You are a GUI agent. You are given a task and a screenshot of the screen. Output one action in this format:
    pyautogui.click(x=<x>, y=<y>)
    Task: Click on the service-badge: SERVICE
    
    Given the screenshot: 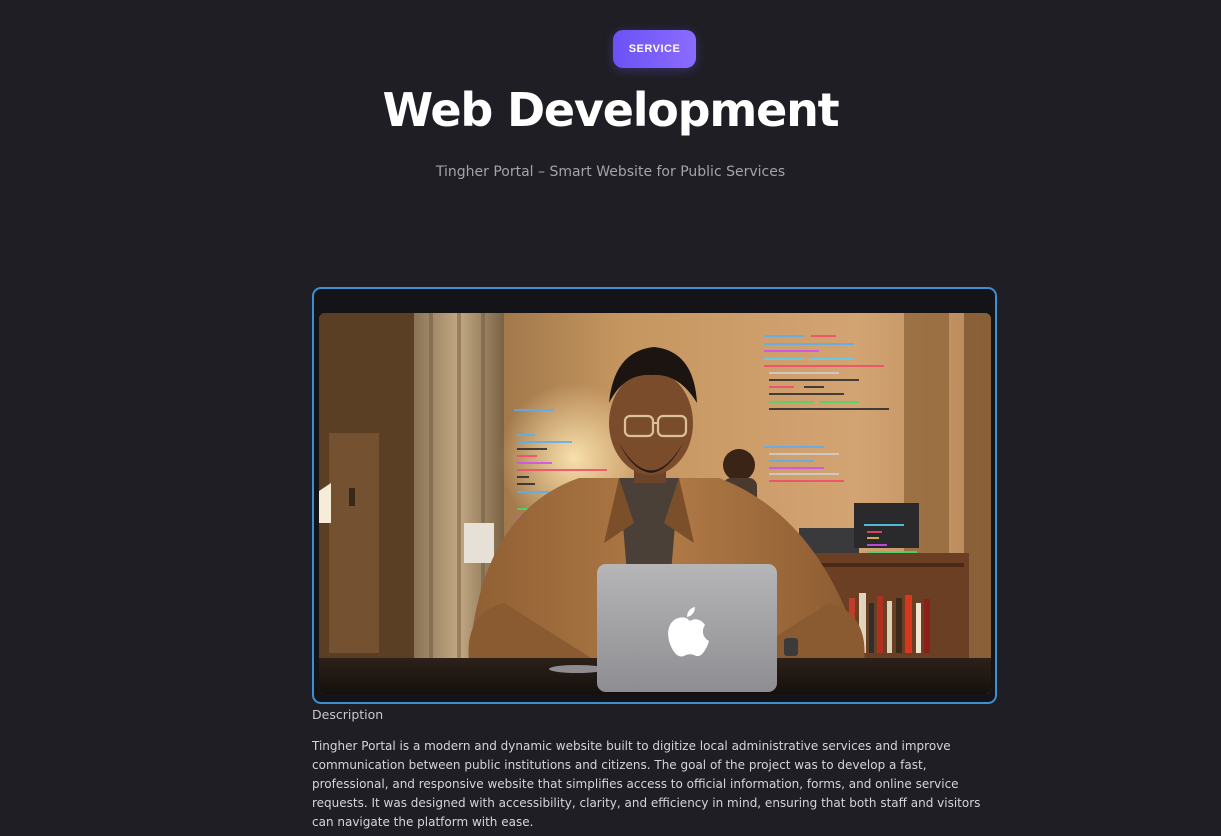 What is the action you would take?
    pyautogui.click(x=654, y=49)
    